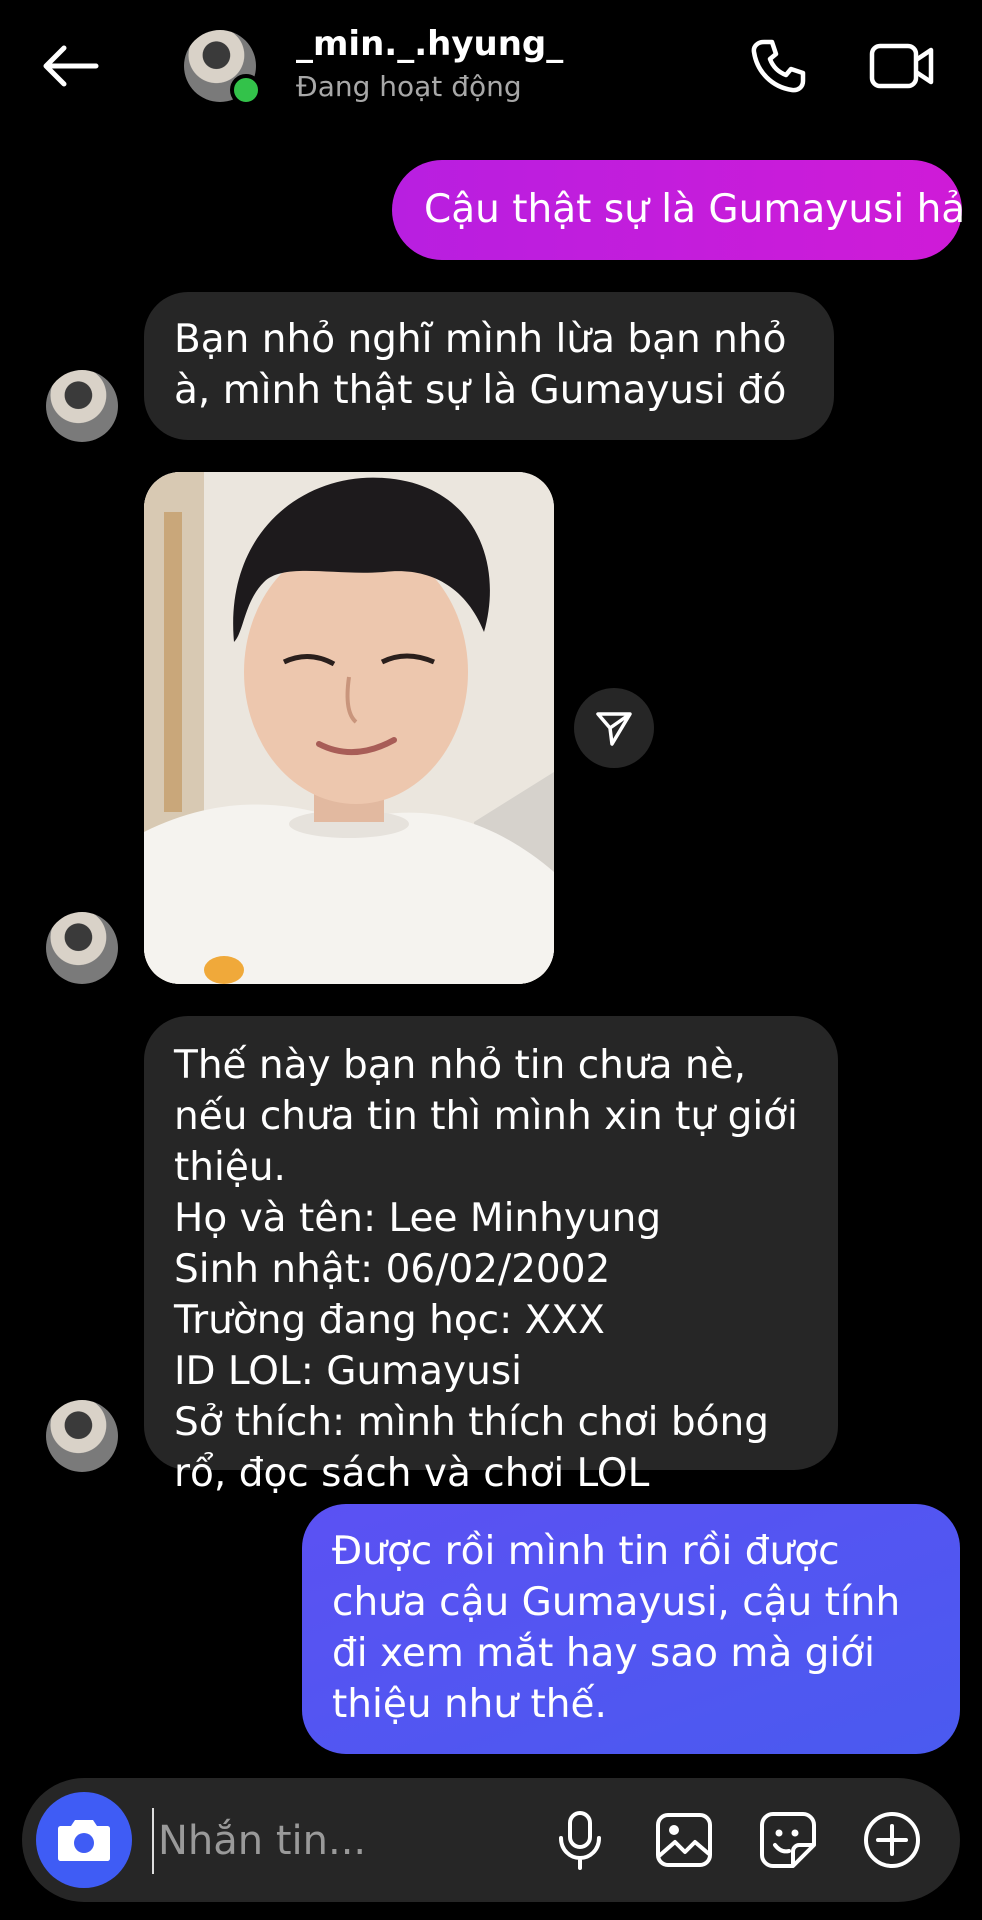 This screenshot has height=1920, width=982. I want to click on gallery-button, so click(684, 1840).